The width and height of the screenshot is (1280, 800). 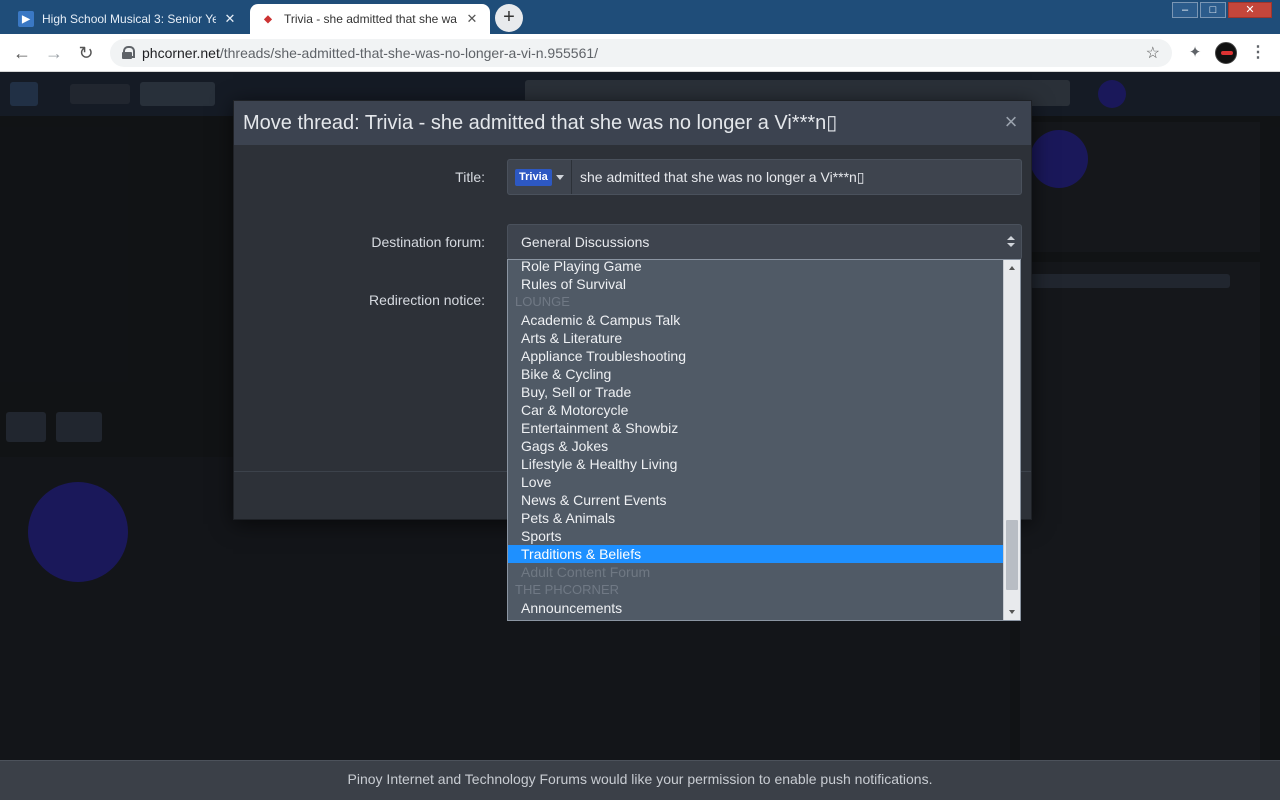 I want to click on dropdown-option: Academic & Campus Talk, so click(x=756, y=320).